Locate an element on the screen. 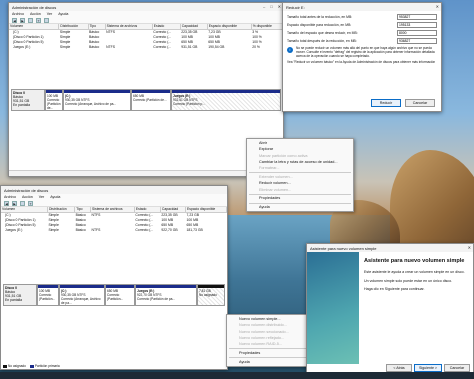  disk-label: Disco 0 Básico 931,51 GB En pantalla is located at coordinates (28, 100).